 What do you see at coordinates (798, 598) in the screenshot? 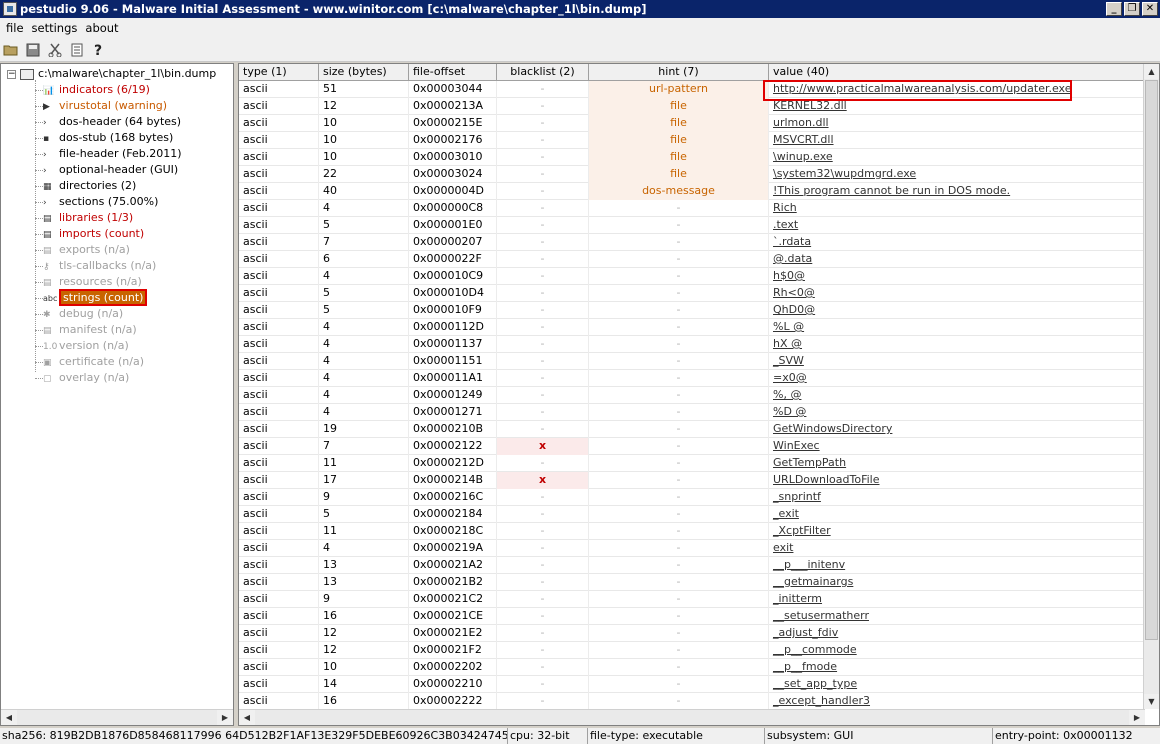
I see `string-value: _initterm` at bounding box center [798, 598].